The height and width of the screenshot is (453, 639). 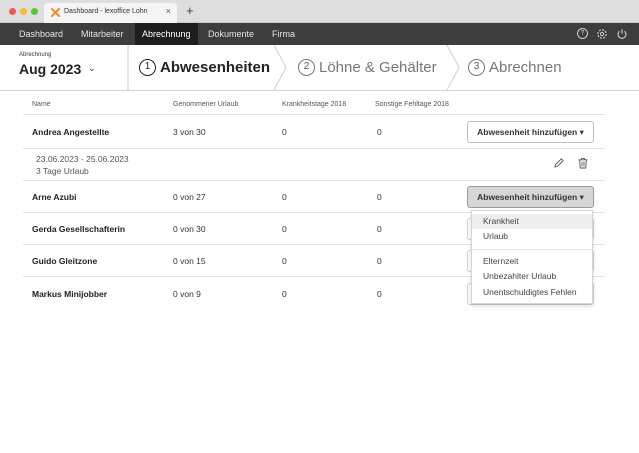 I want to click on menu-item-elternzeit: Elternzeit, so click(x=532, y=261).